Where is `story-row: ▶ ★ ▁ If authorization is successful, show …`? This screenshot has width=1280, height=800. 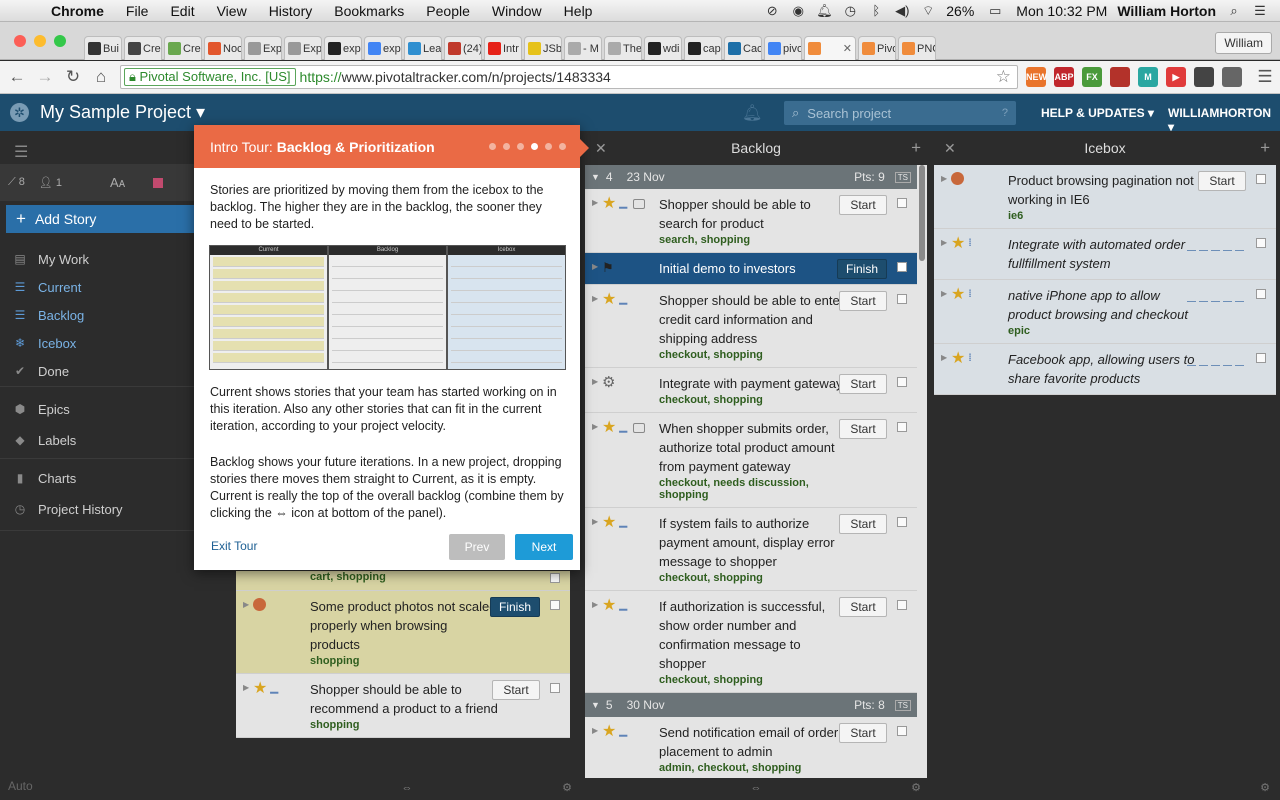
story-row: ▶ ★ ▁ If authorization is successful, show … is located at coordinates (751, 642).